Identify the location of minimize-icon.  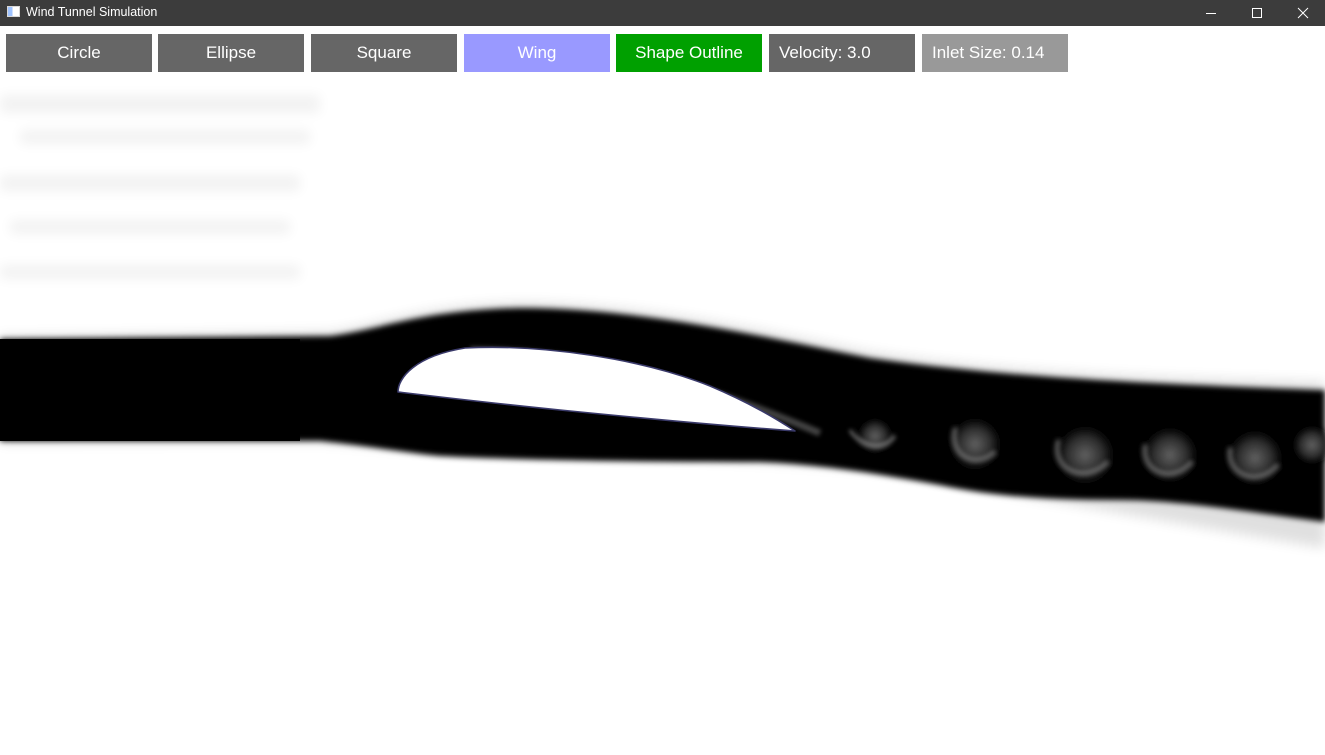
(1211, 13).